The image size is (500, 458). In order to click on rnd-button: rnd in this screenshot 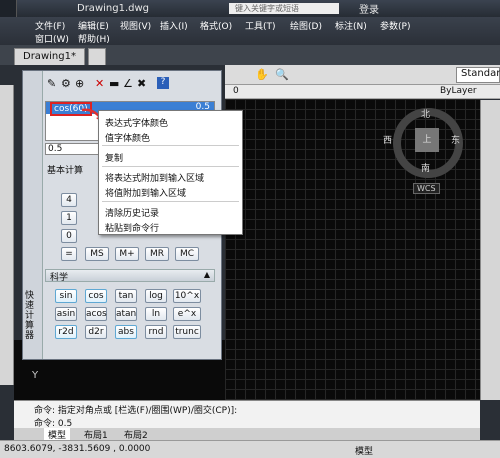, I will do `click(156, 332)`.